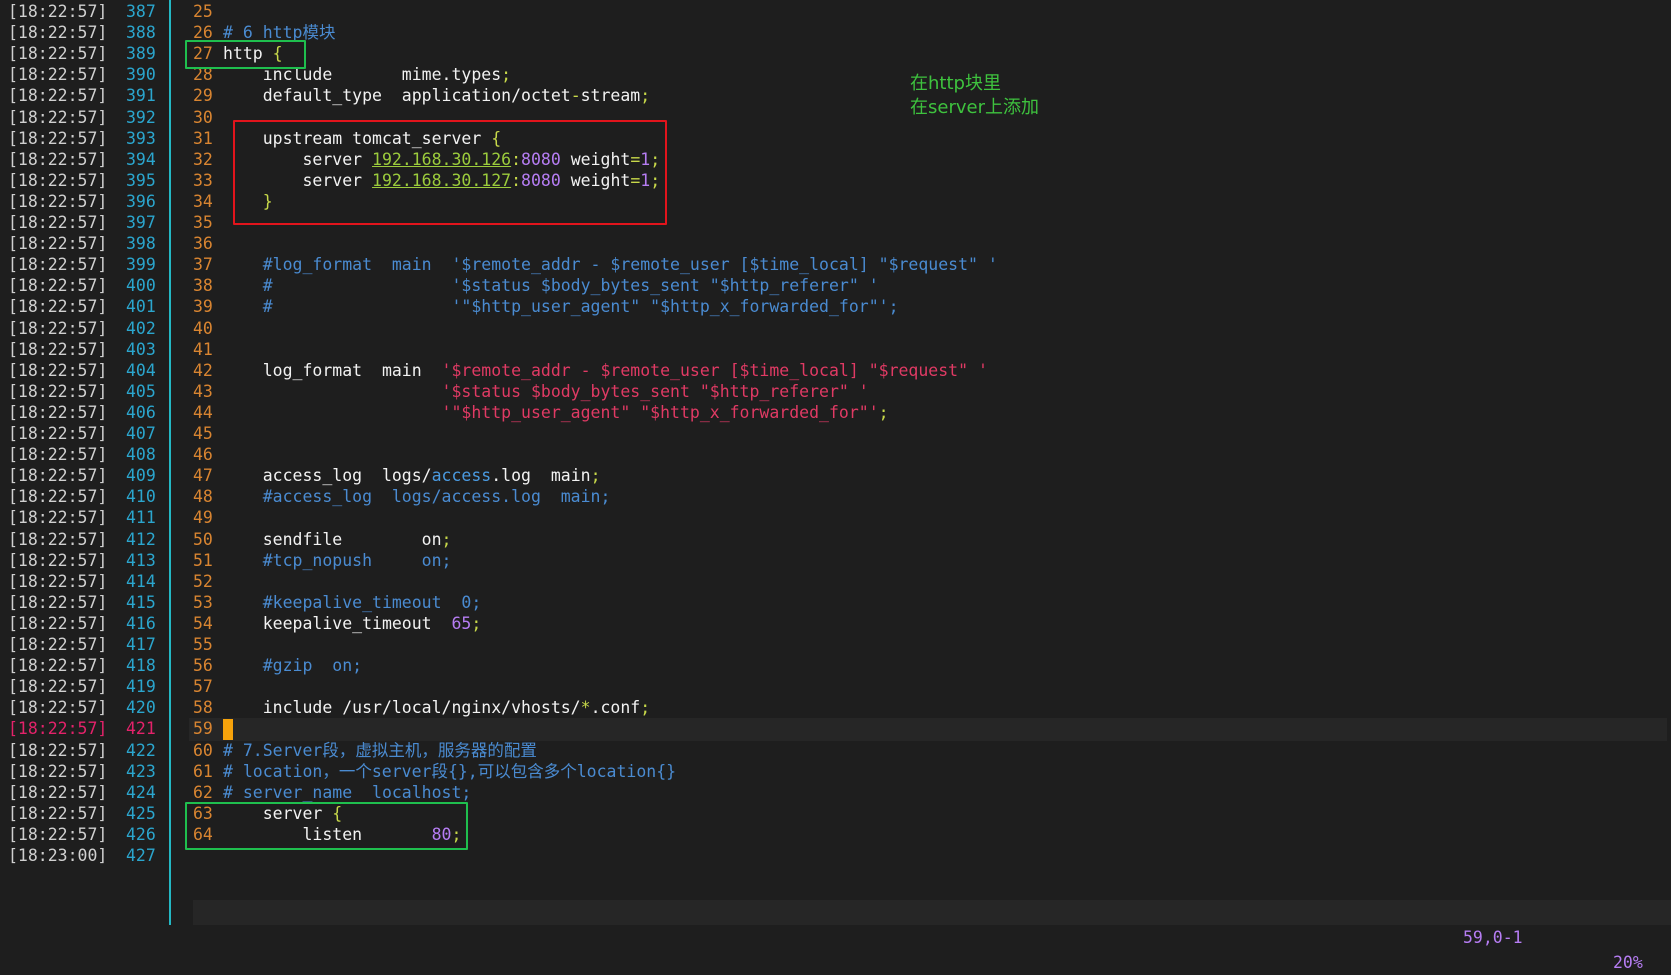 The width and height of the screenshot is (1671, 975). Describe the element at coordinates (928, 645) in the screenshot. I see `code-line: 55` at that location.